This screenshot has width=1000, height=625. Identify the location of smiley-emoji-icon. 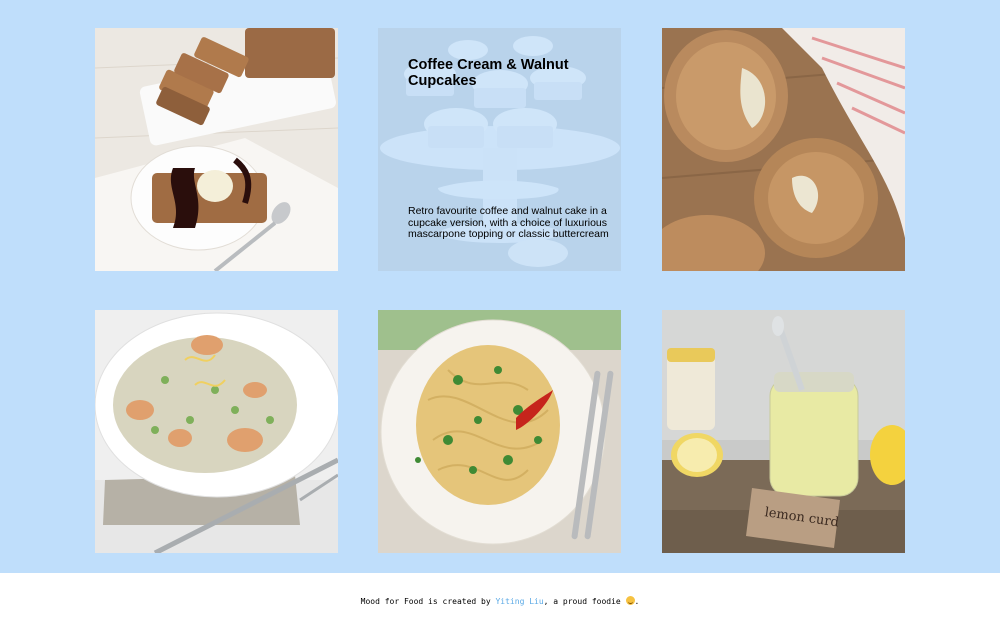
(630, 600).